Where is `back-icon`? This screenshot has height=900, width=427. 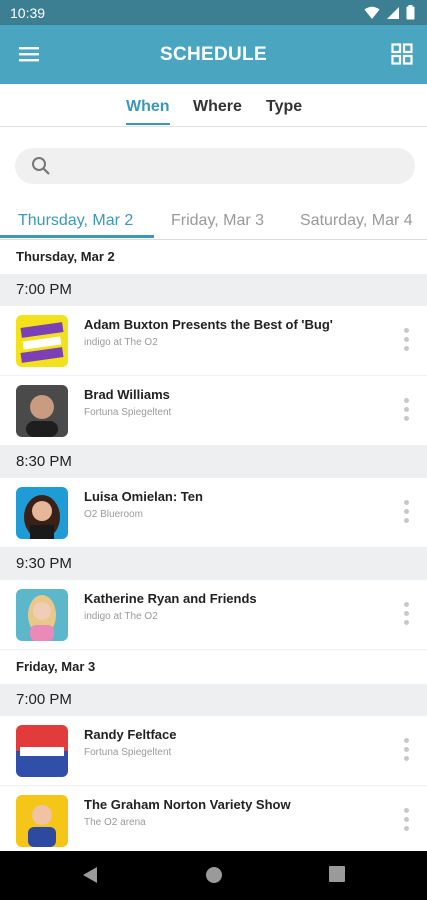
back-icon is located at coordinates (90, 875).